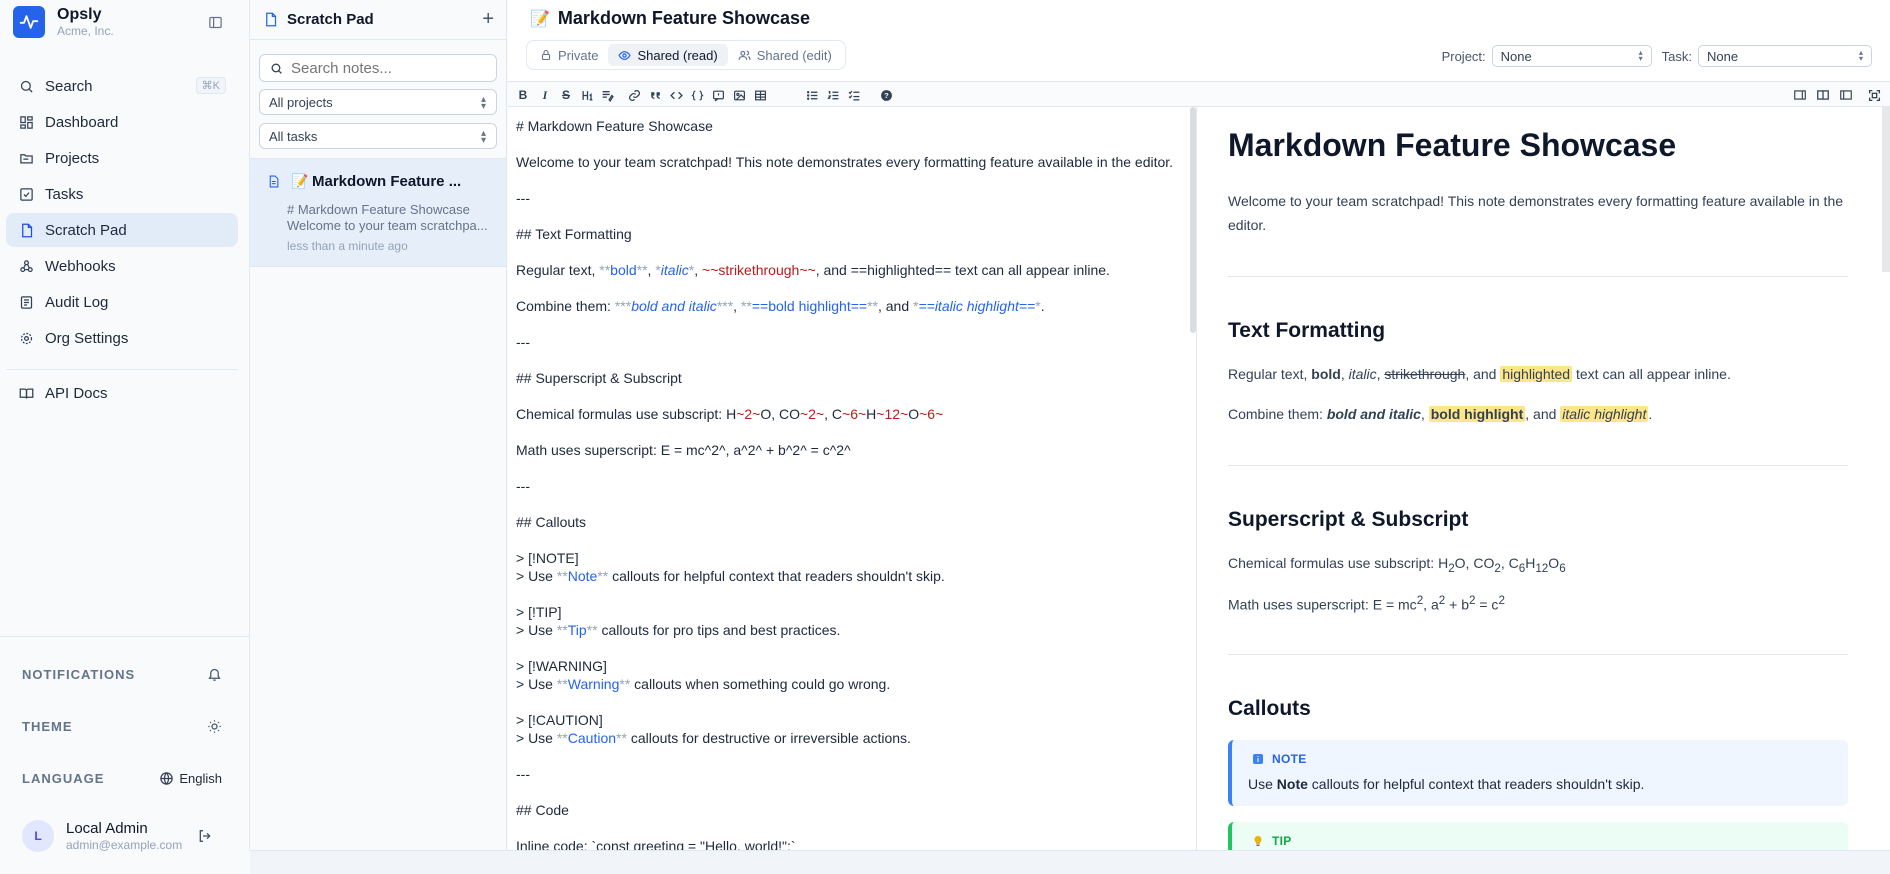 The width and height of the screenshot is (1890, 874). Describe the element at coordinates (1874, 95) in the screenshot. I see `fullscreen-icon` at that location.